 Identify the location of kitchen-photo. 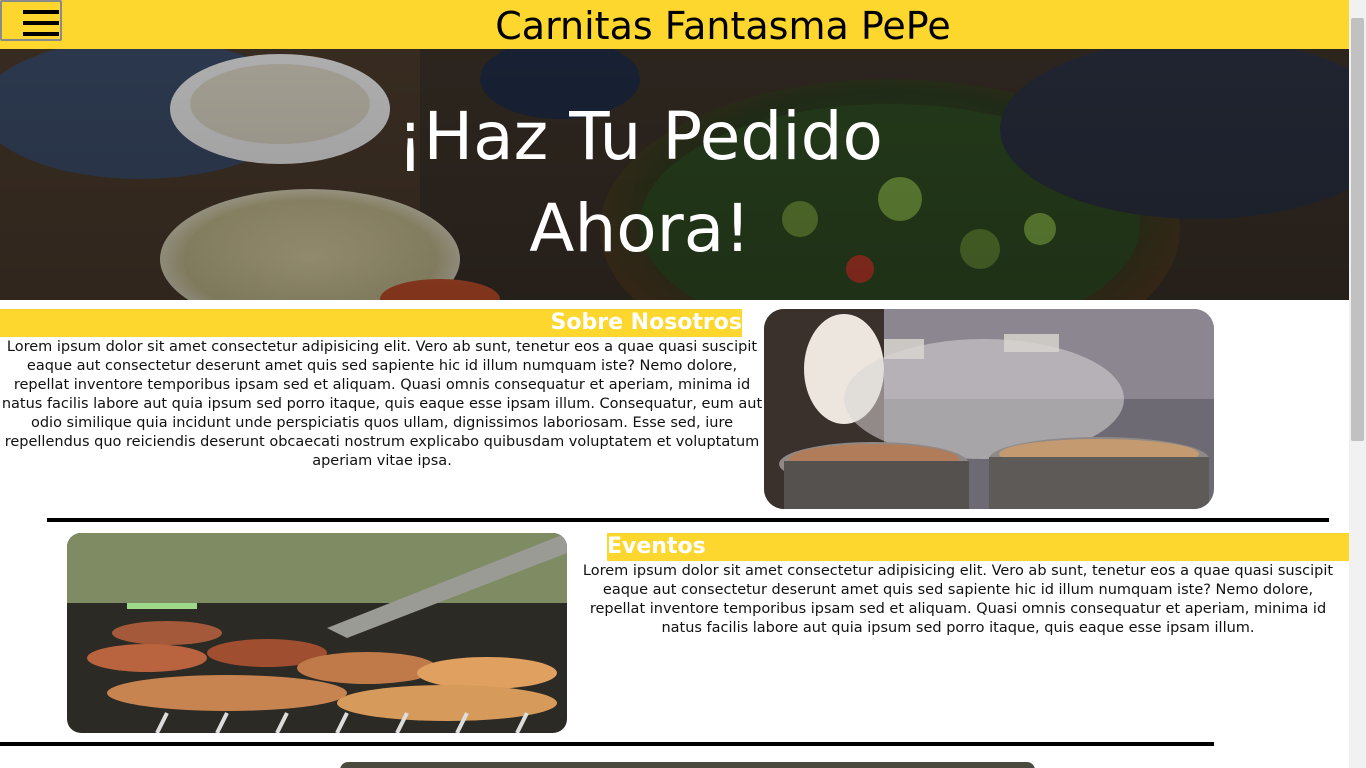
(989, 409).